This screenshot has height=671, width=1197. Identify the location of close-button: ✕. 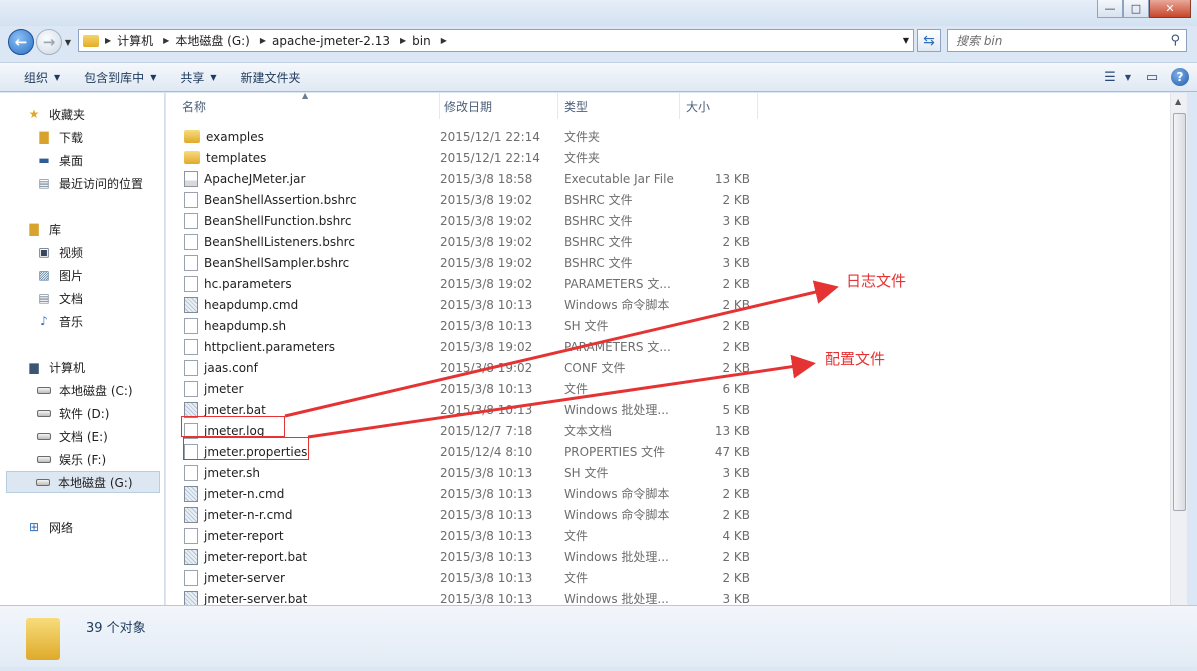
(1170, 9).